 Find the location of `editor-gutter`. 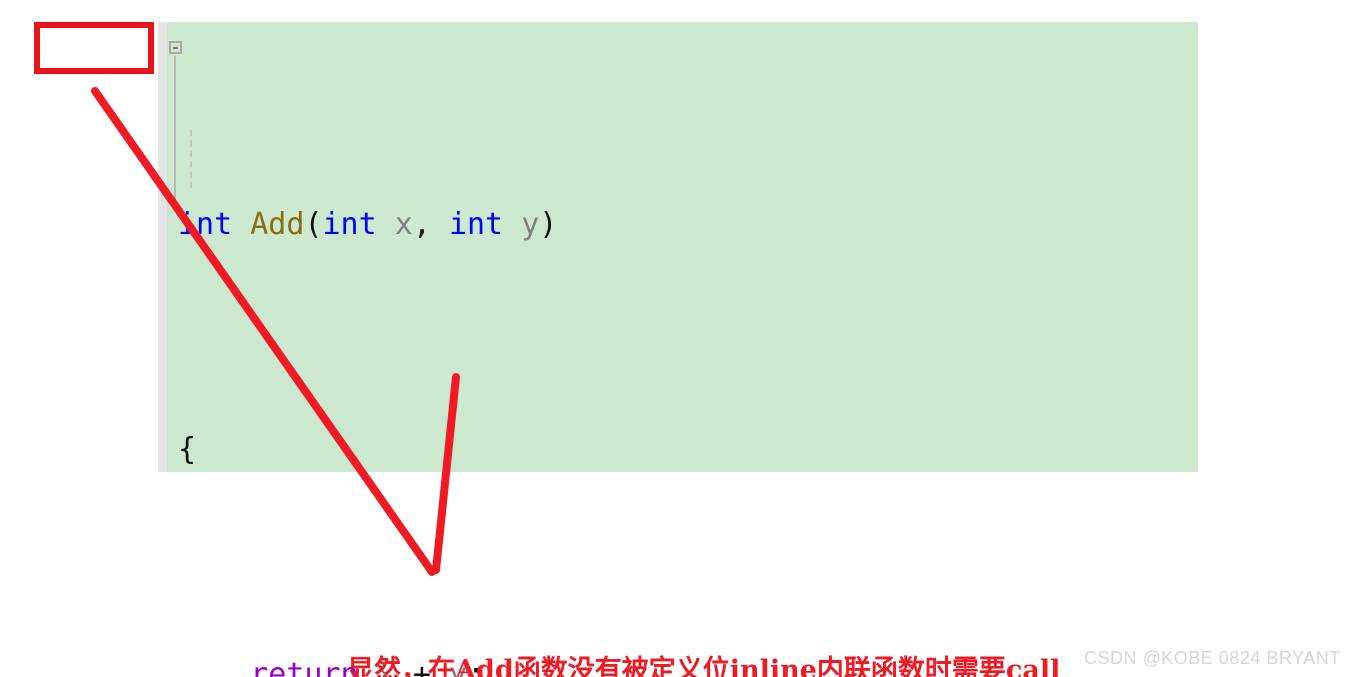

editor-gutter is located at coordinates (162, 247).